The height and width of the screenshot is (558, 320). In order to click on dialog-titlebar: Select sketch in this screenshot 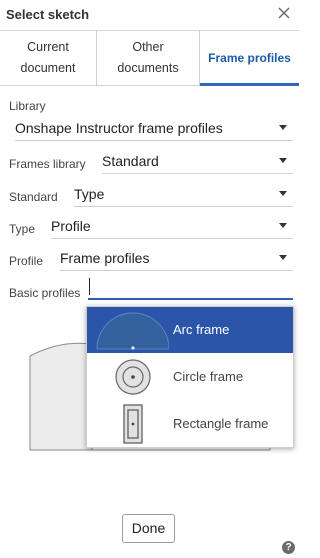, I will do `click(149, 15)`.